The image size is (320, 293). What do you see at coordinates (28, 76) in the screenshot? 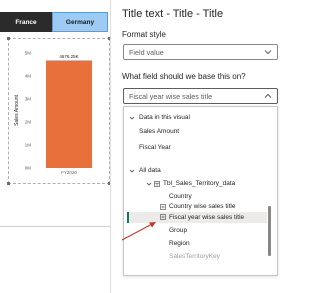
I see `y-tick-label: 4M` at bounding box center [28, 76].